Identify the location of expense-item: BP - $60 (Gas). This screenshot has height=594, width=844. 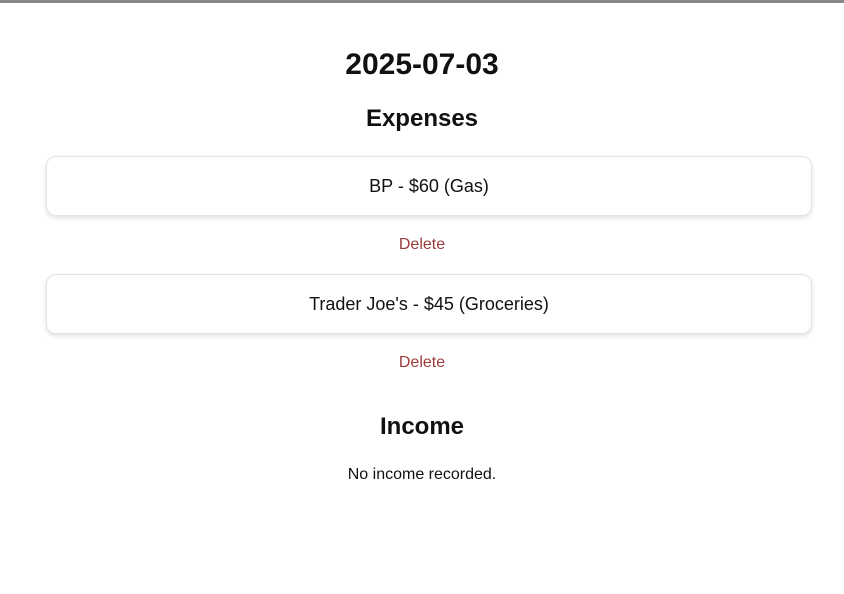
(429, 186).